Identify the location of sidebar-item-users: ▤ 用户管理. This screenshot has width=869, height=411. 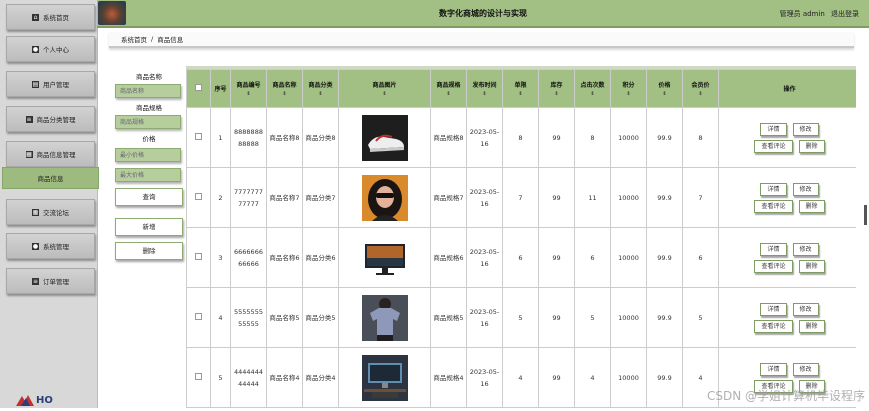
(50, 84).